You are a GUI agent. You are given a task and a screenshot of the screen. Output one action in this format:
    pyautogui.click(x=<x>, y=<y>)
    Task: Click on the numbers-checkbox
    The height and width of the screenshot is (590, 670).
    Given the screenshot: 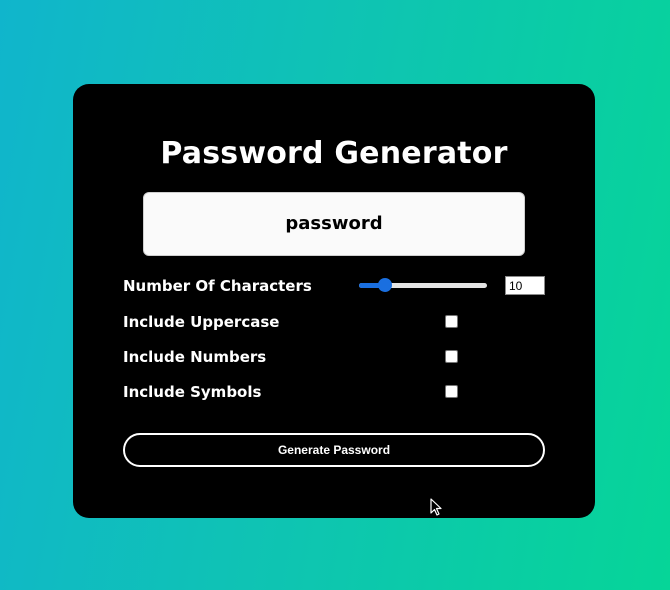 What is the action you would take?
    pyautogui.click(x=451, y=356)
    